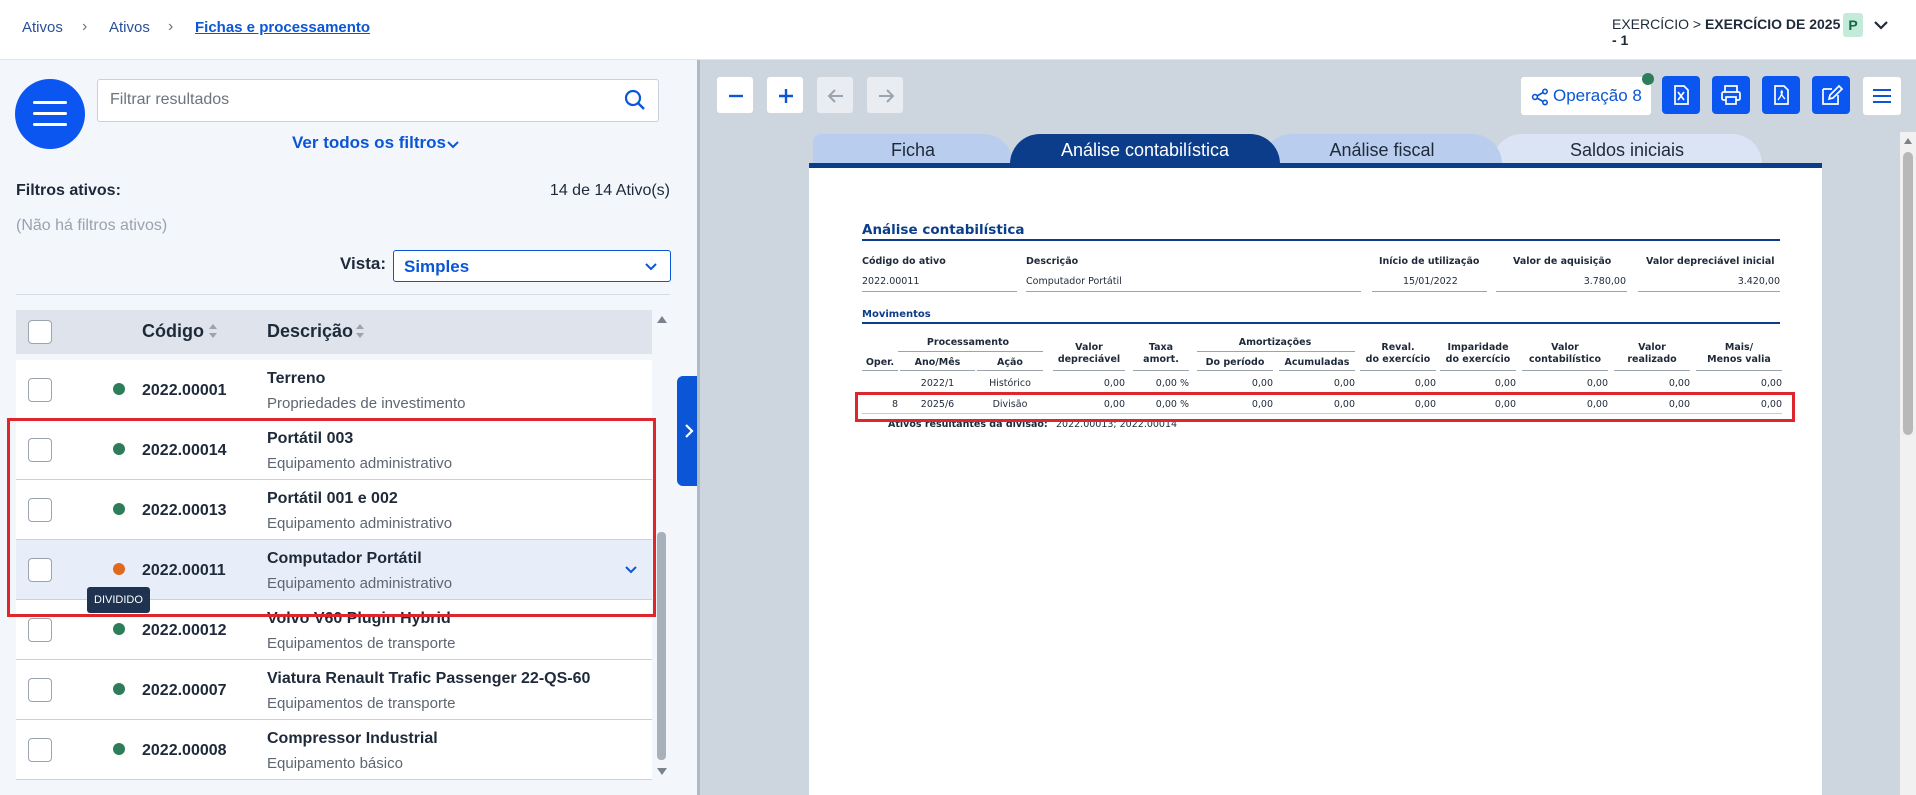 Image resolution: width=1916 pixels, height=795 pixels. Describe the element at coordinates (1262, 383) in the screenshot. I see `cell-do-periodo: 0,00` at that location.